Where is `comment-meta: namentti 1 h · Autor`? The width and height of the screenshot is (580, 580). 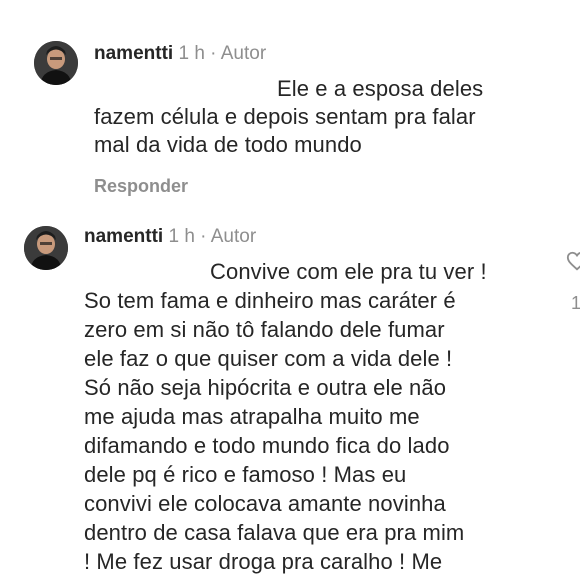 comment-meta: namentti 1 h · Autor is located at coordinates (170, 237).